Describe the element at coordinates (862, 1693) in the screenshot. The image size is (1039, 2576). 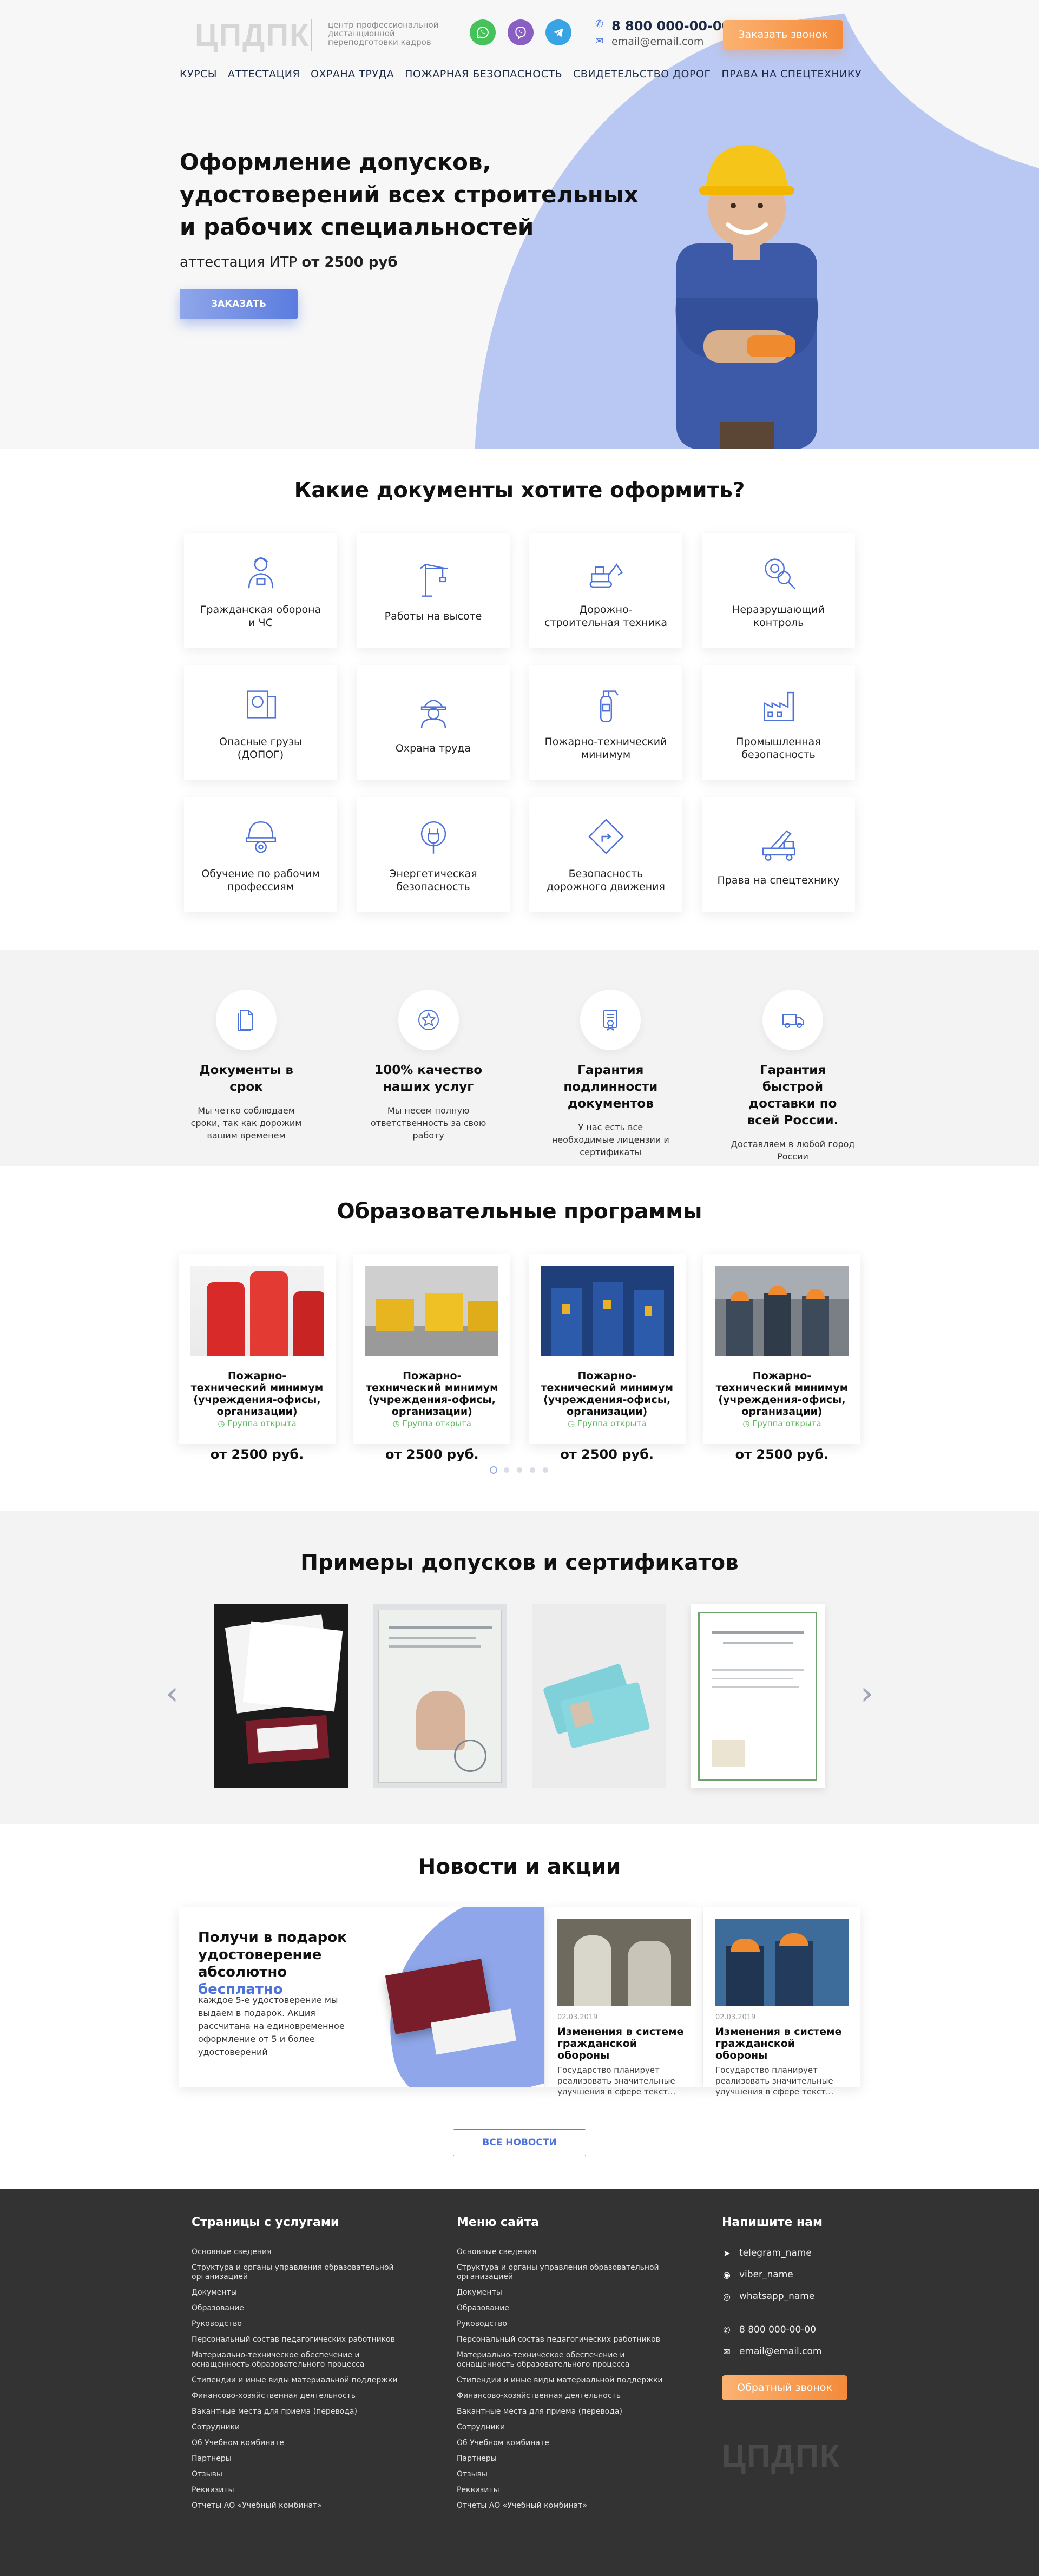
I see `chevron-right-icon: ›` at that location.